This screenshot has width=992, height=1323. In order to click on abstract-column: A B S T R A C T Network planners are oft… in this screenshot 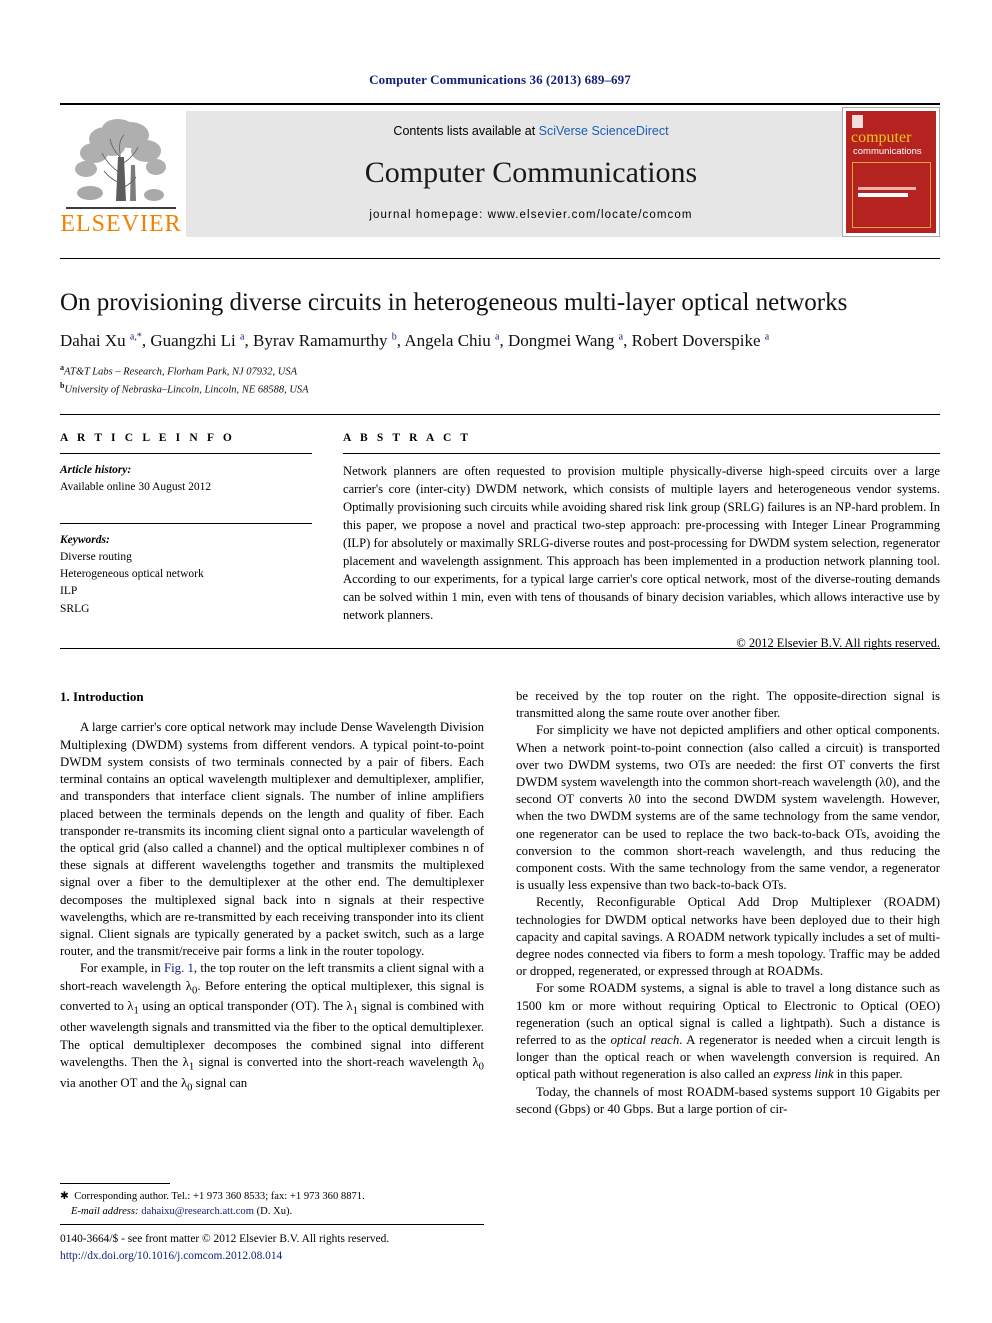, I will do `click(641, 541)`.